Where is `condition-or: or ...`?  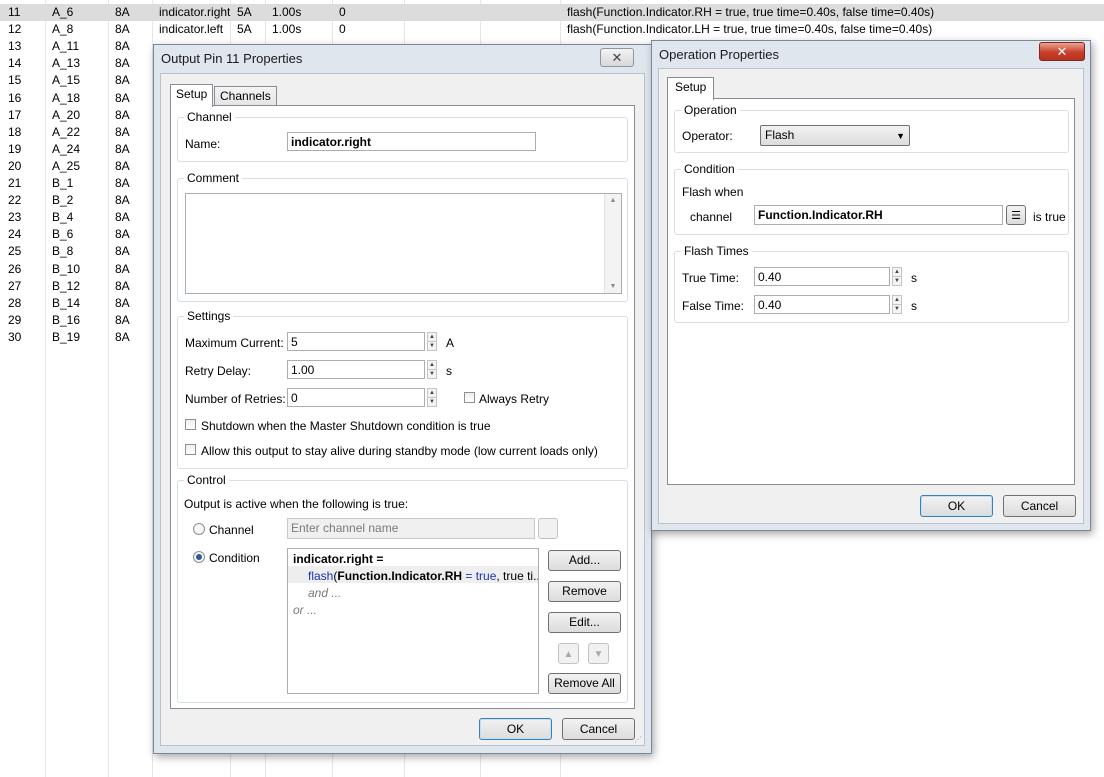
condition-or: or ... is located at coordinates (305, 610).